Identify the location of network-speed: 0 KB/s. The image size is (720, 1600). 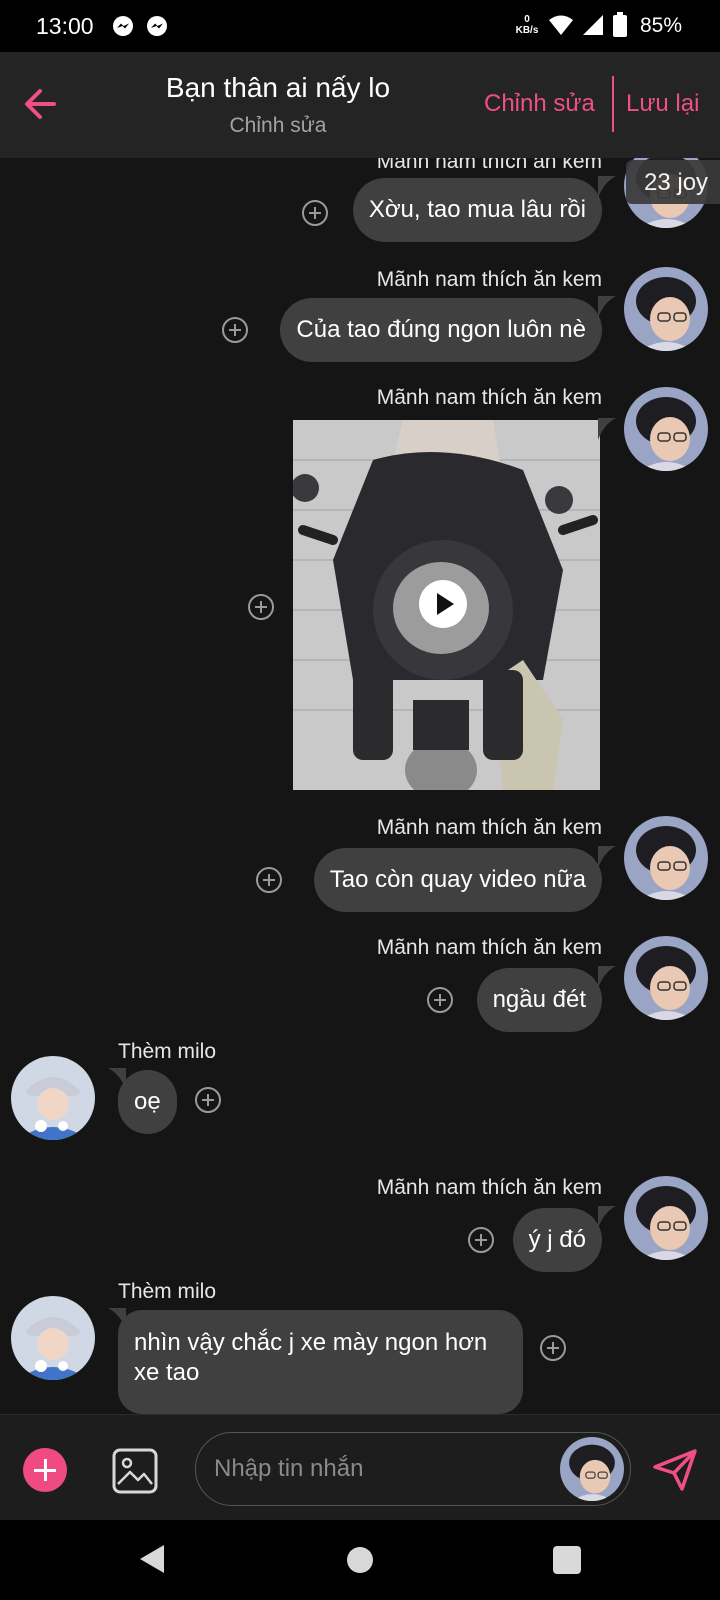
(527, 25).